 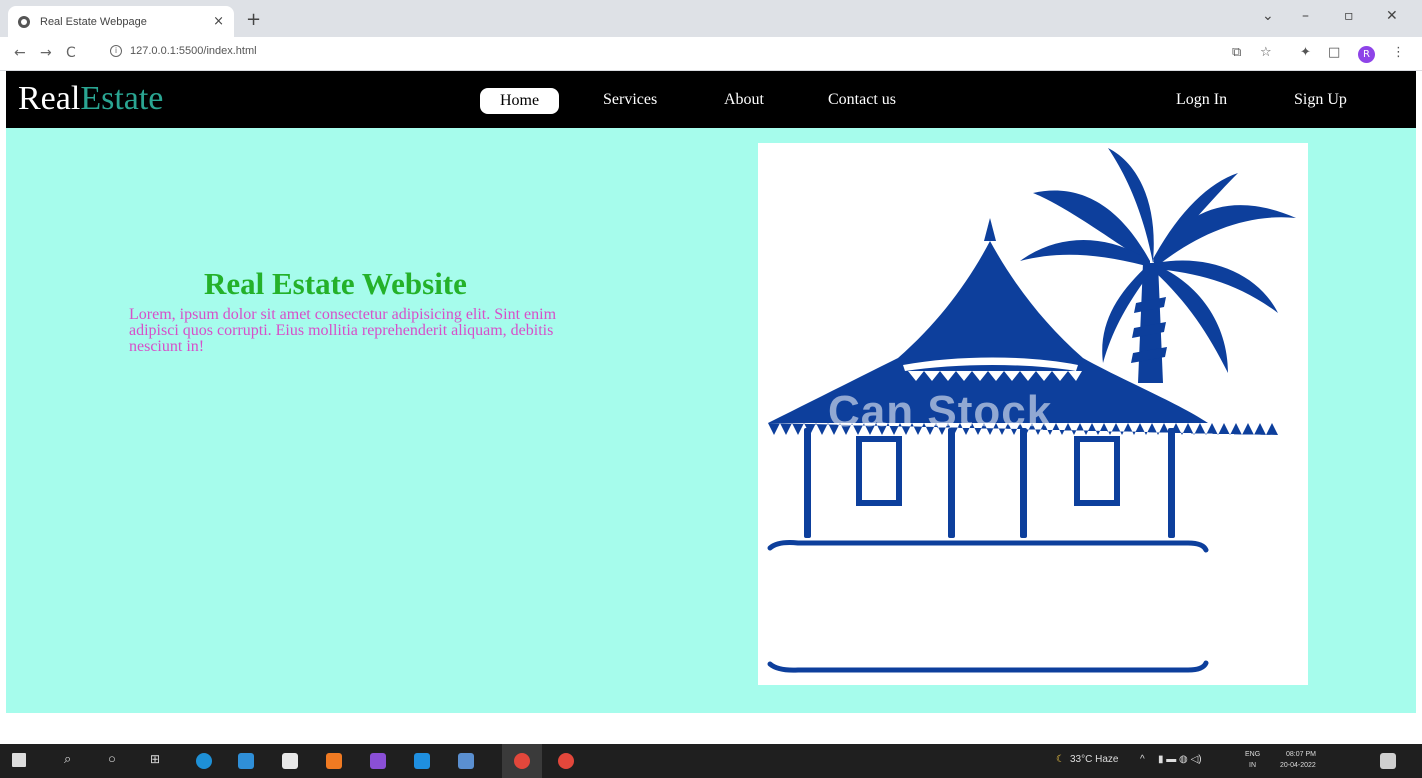 What do you see at coordinates (378, 761) in the screenshot?
I see `visual-studio-icon` at bounding box center [378, 761].